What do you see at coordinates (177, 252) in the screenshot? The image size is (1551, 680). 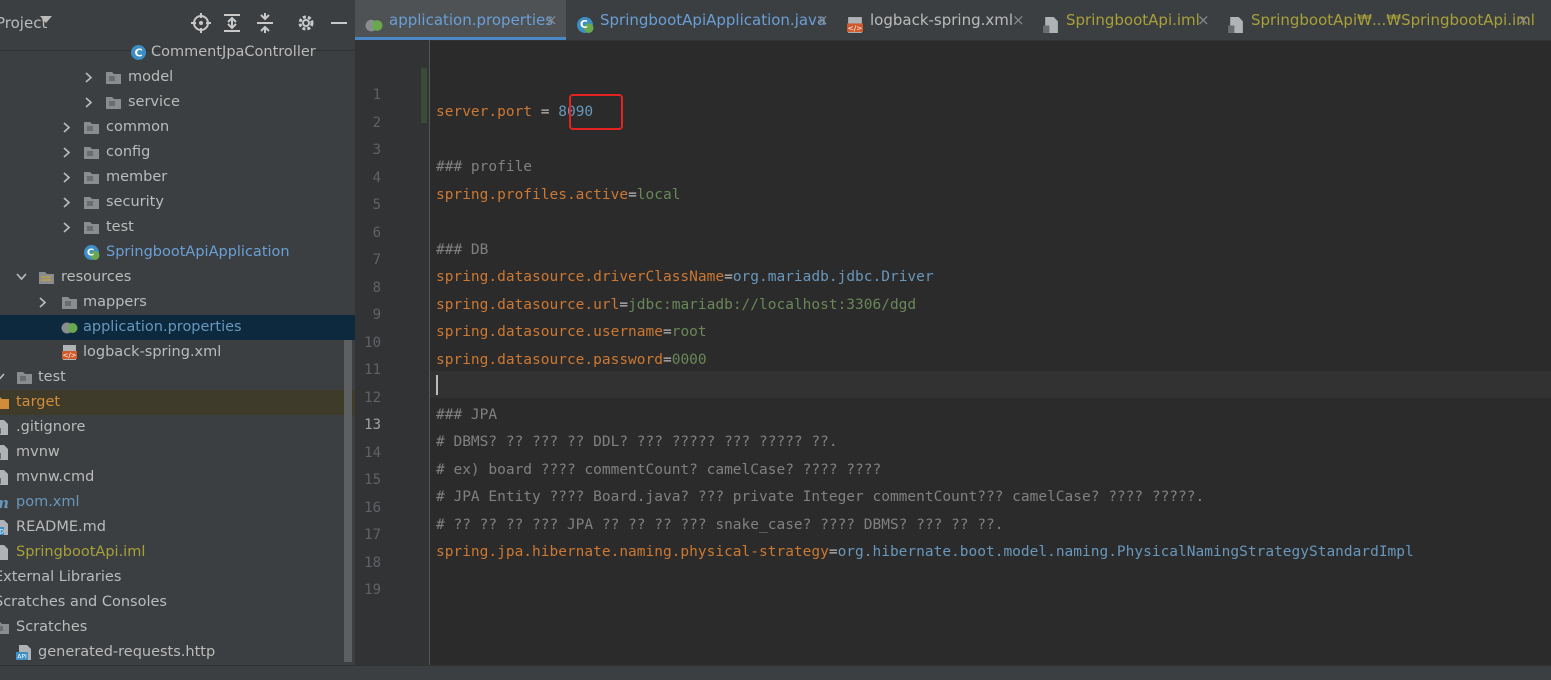 I see `tree-item: C SpringbootApiApplication` at bounding box center [177, 252].